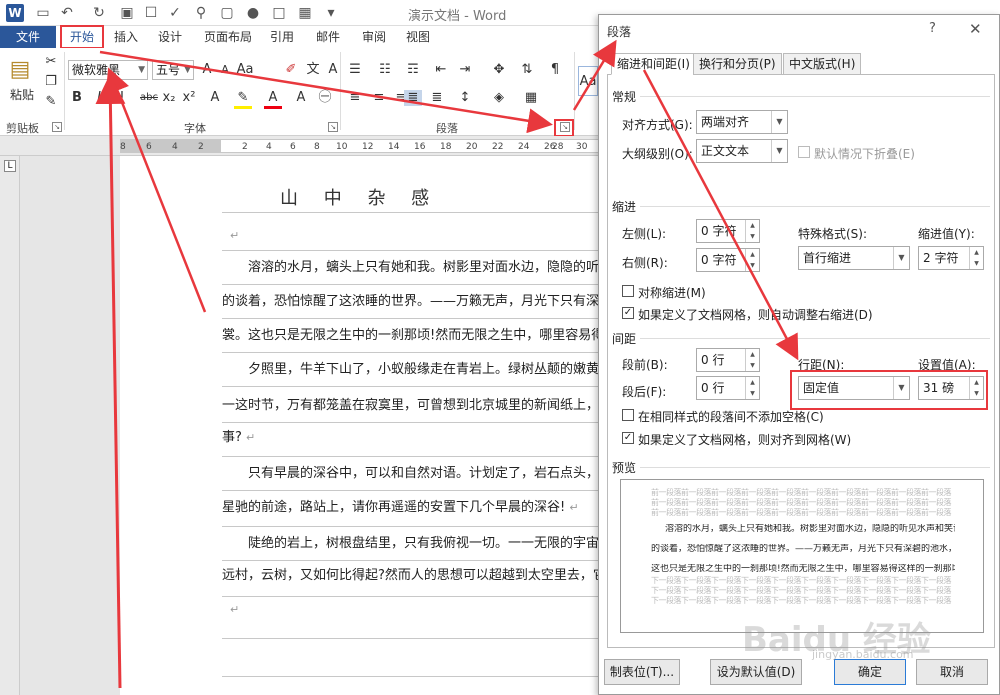 Image resolution: width=1000 pixels, height=695 pixels. What do you see at coordinates (801, 600) in the screenshot?
I see `preview-gray-line: 下一段落下一段落下一段落下一段落下一段落下一段落下一段落下一段落下一段落下一段落` at bounding box center [801, 600].